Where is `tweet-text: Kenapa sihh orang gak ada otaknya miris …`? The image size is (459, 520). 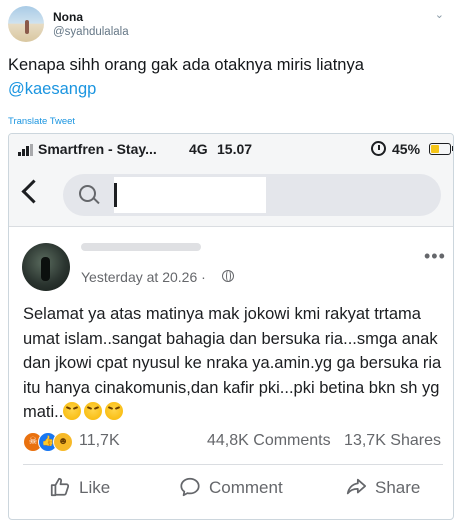
tweet-text: Kenapa sihh orang gak ada otaknya miris … is located at coordinates (228, 77).